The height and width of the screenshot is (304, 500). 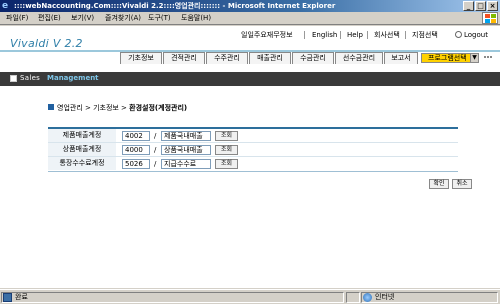 I want to click on logout-link: Logout, so click(x=471, y=35).